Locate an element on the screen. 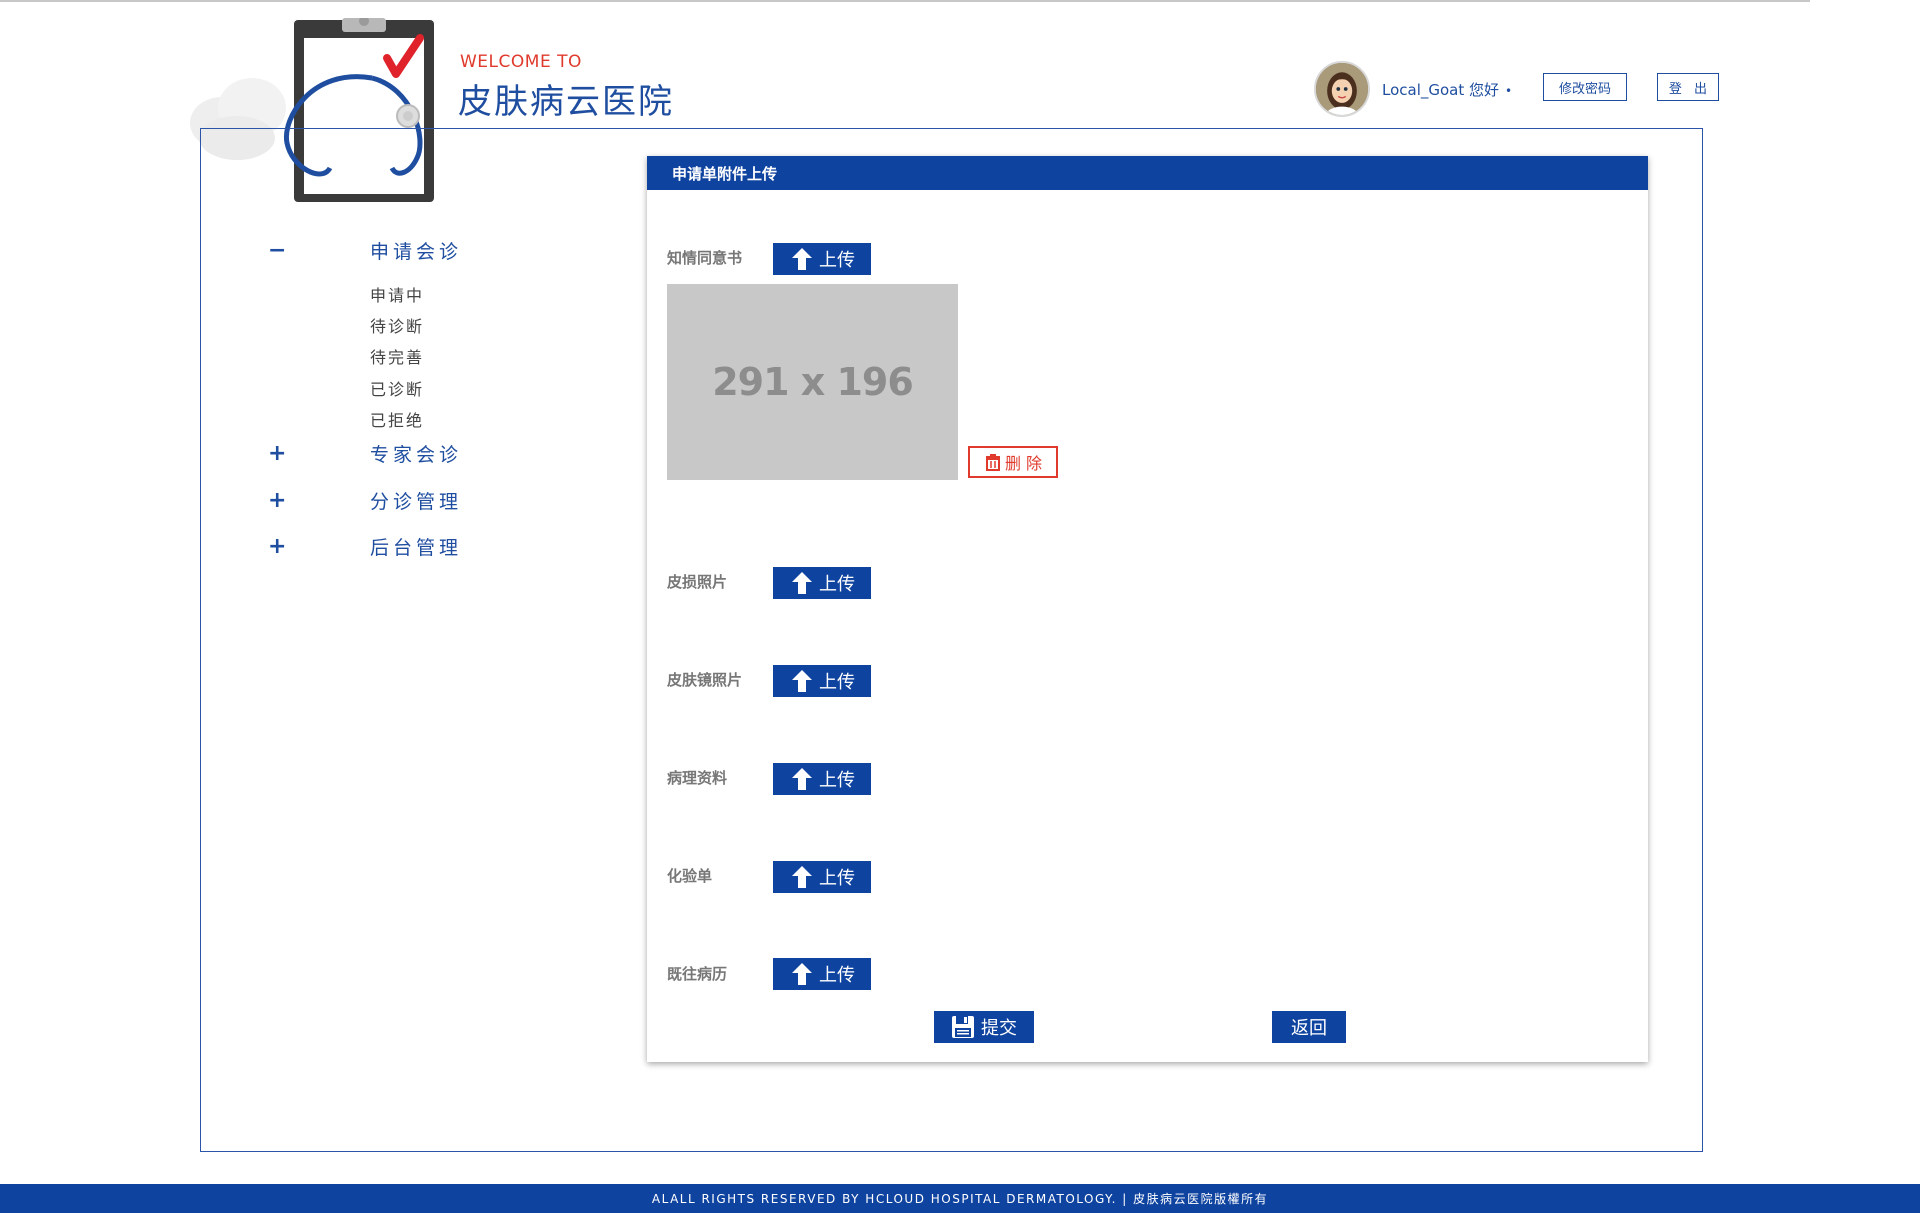 The image size is (1920, 1213). save-disk-icon is located at coordinates (963, 1027).